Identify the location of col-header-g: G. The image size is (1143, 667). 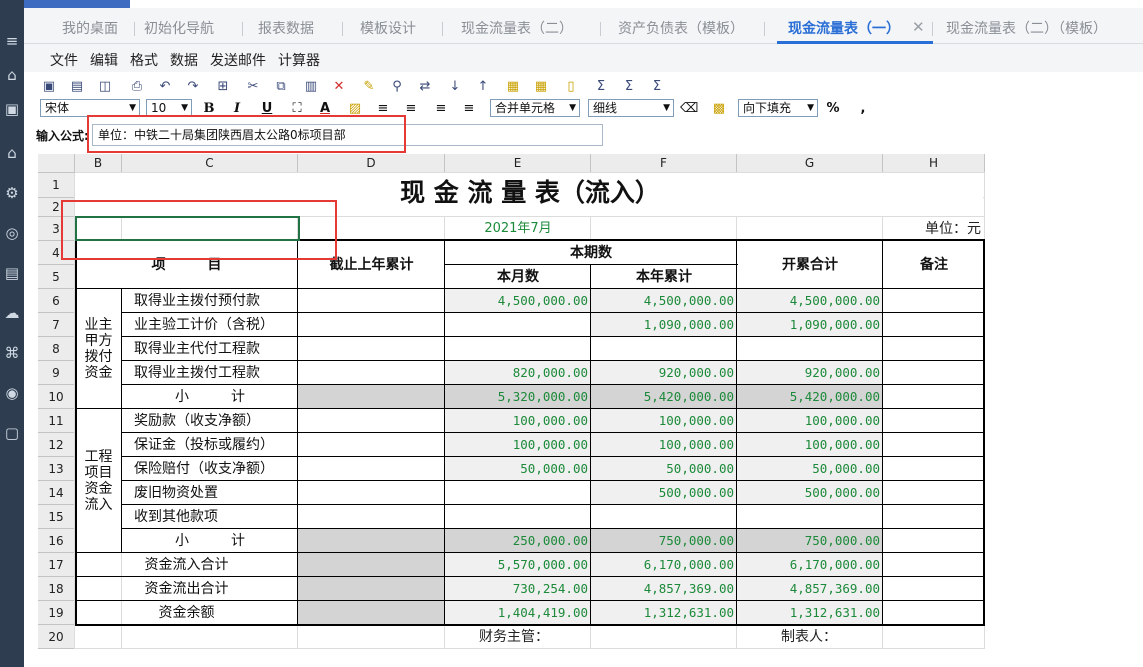
(810, 163).